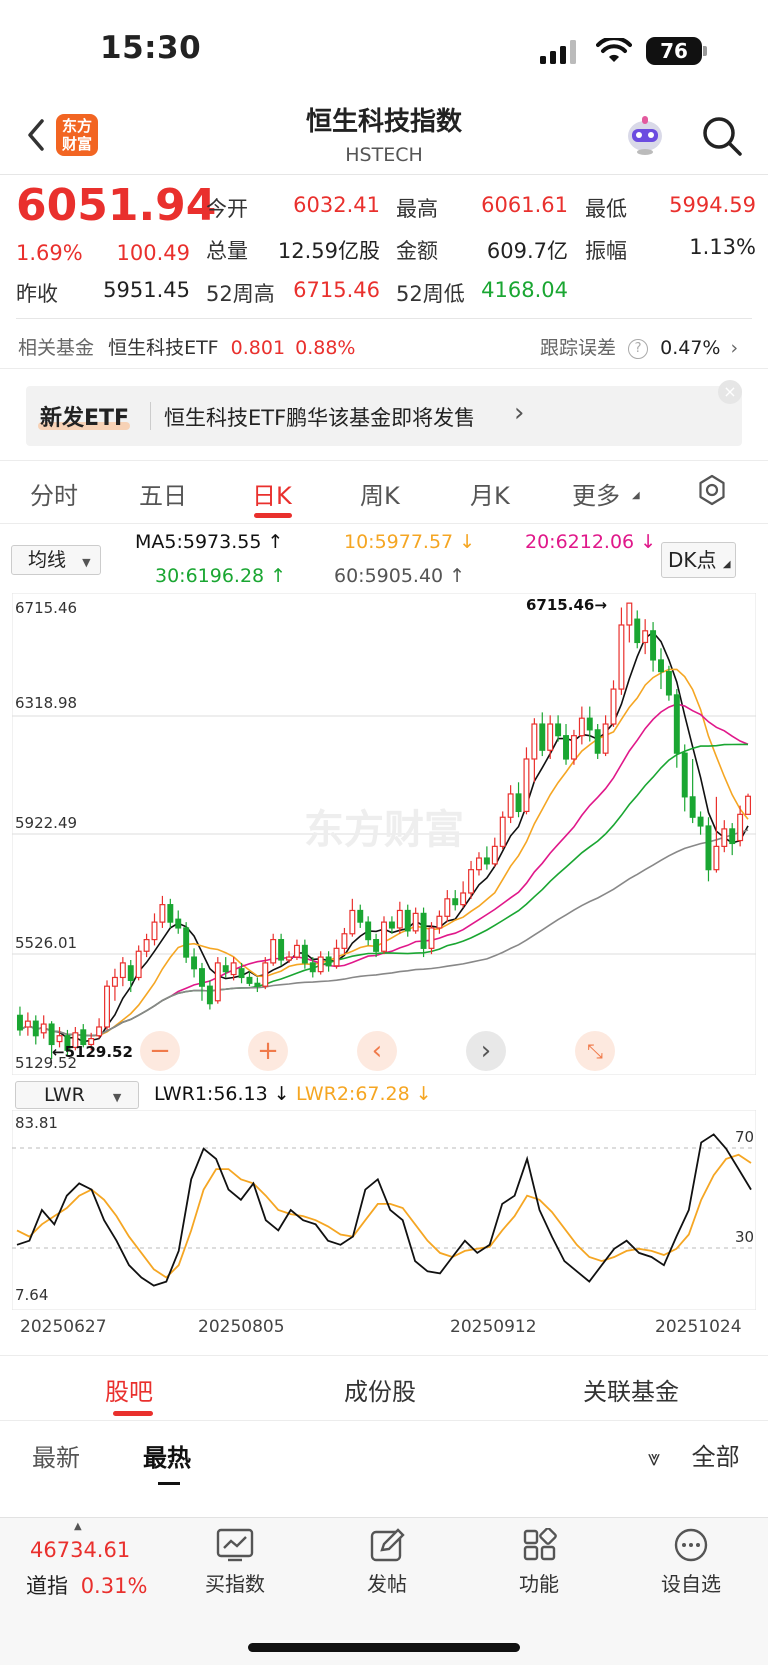 This screenshot has height=1665, width=768. Describe the element at coordinates (486, 1051) in the screenshot. I see `scroll-right-button: ›` at that location.